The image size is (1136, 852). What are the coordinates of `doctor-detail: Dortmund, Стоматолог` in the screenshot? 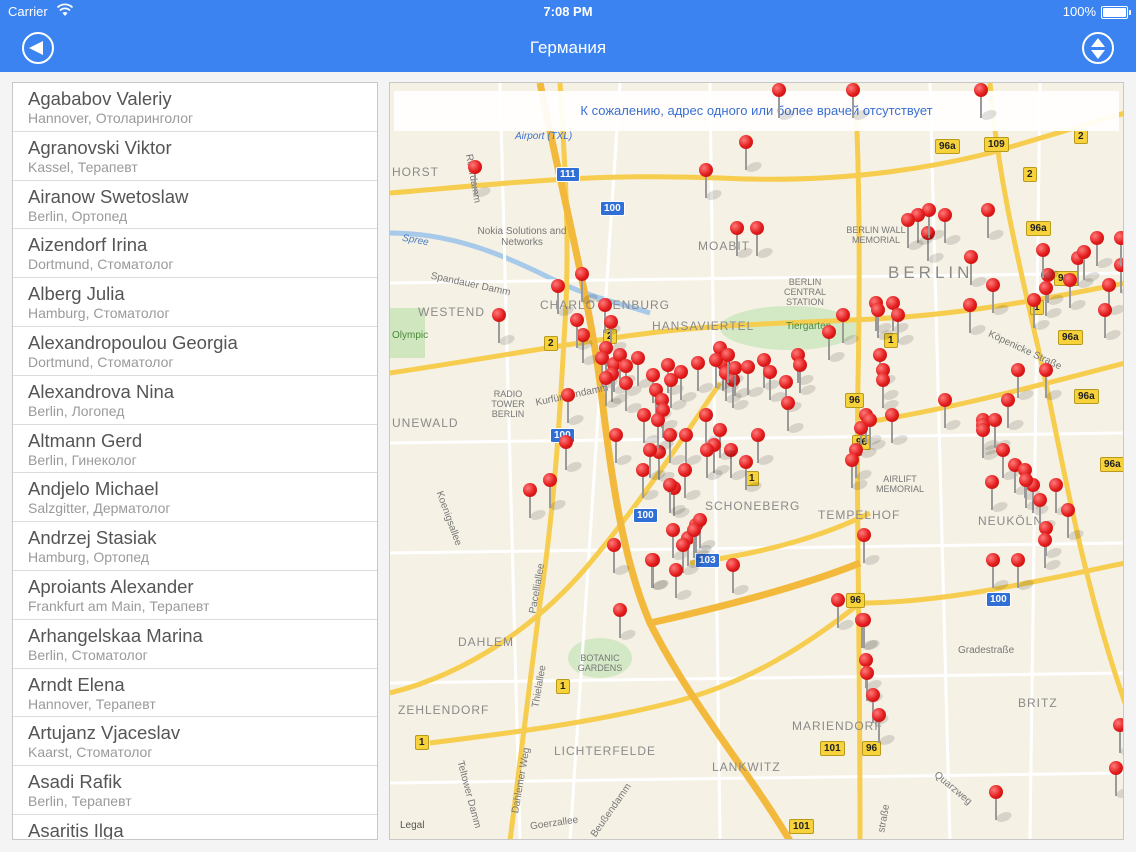 It's located at (101, 361).